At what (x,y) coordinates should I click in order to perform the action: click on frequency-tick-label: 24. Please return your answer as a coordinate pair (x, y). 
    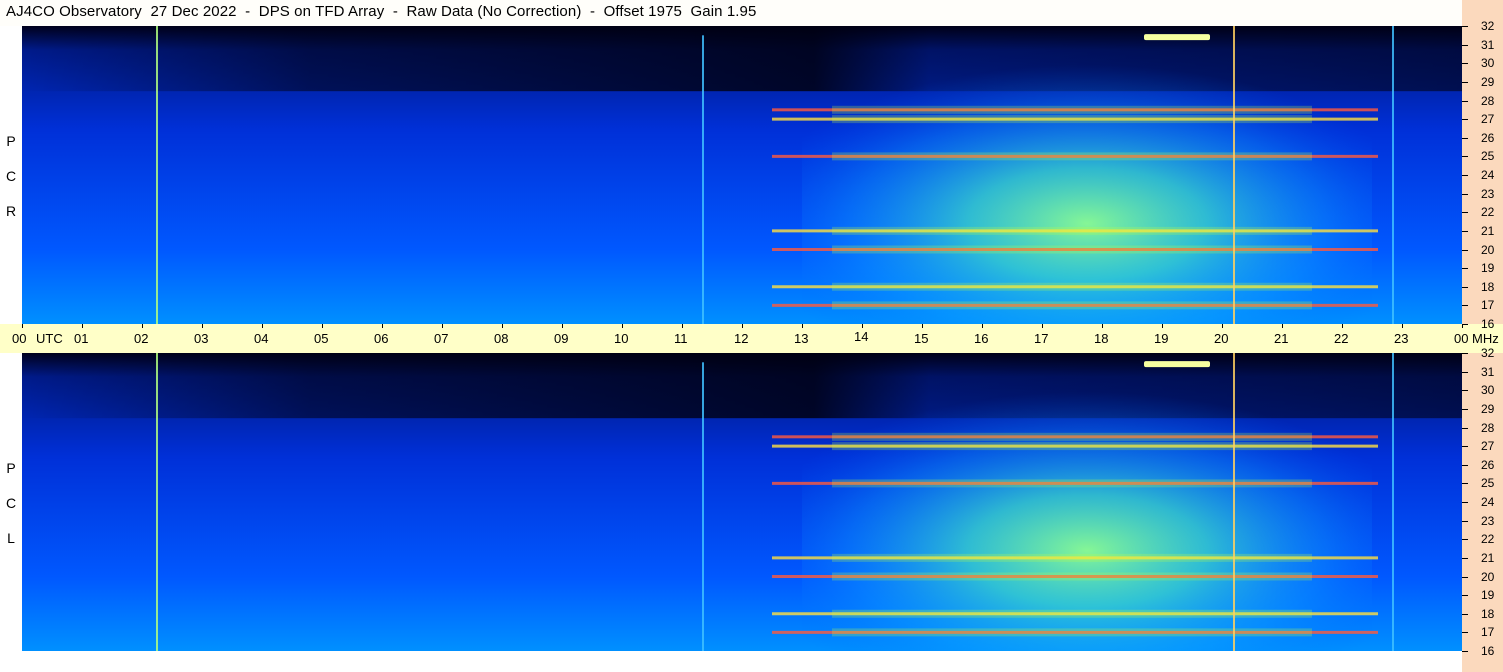
    Looking at the image, I should click on (1488, 175).